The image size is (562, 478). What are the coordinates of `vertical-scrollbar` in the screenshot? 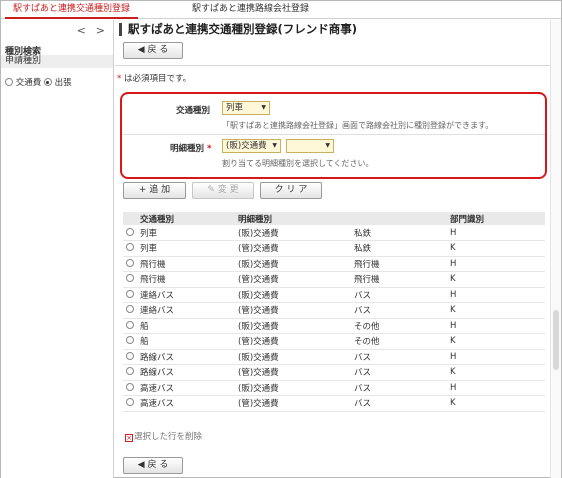 It's located at (555, 249).